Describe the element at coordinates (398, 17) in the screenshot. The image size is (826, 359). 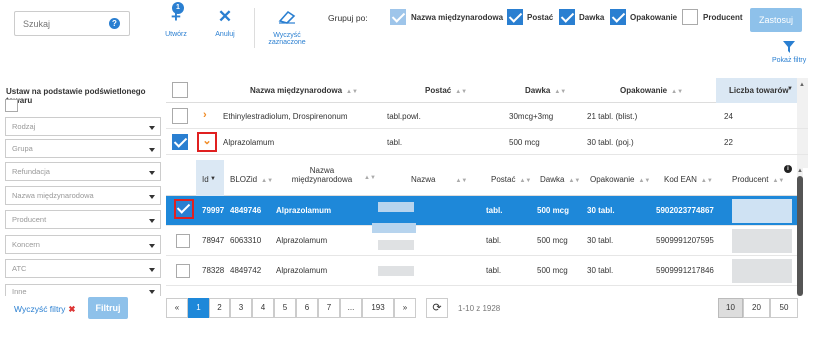
I see `group-by-intl-name-checkbox` at that location.